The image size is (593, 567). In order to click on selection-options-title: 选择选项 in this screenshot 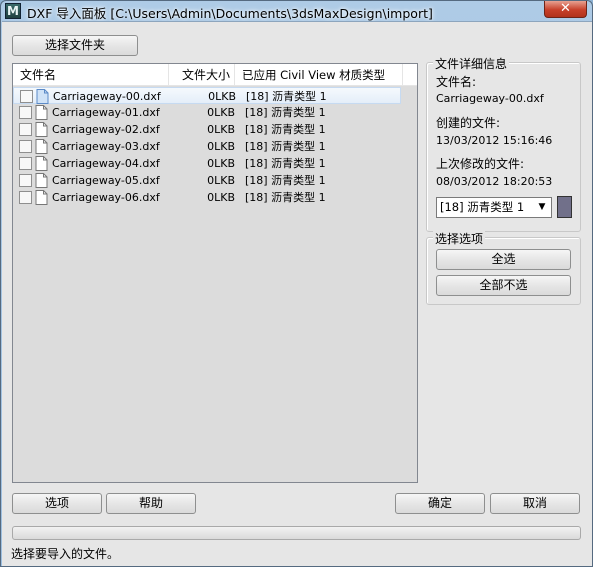, I will do `click(459, 238)`.